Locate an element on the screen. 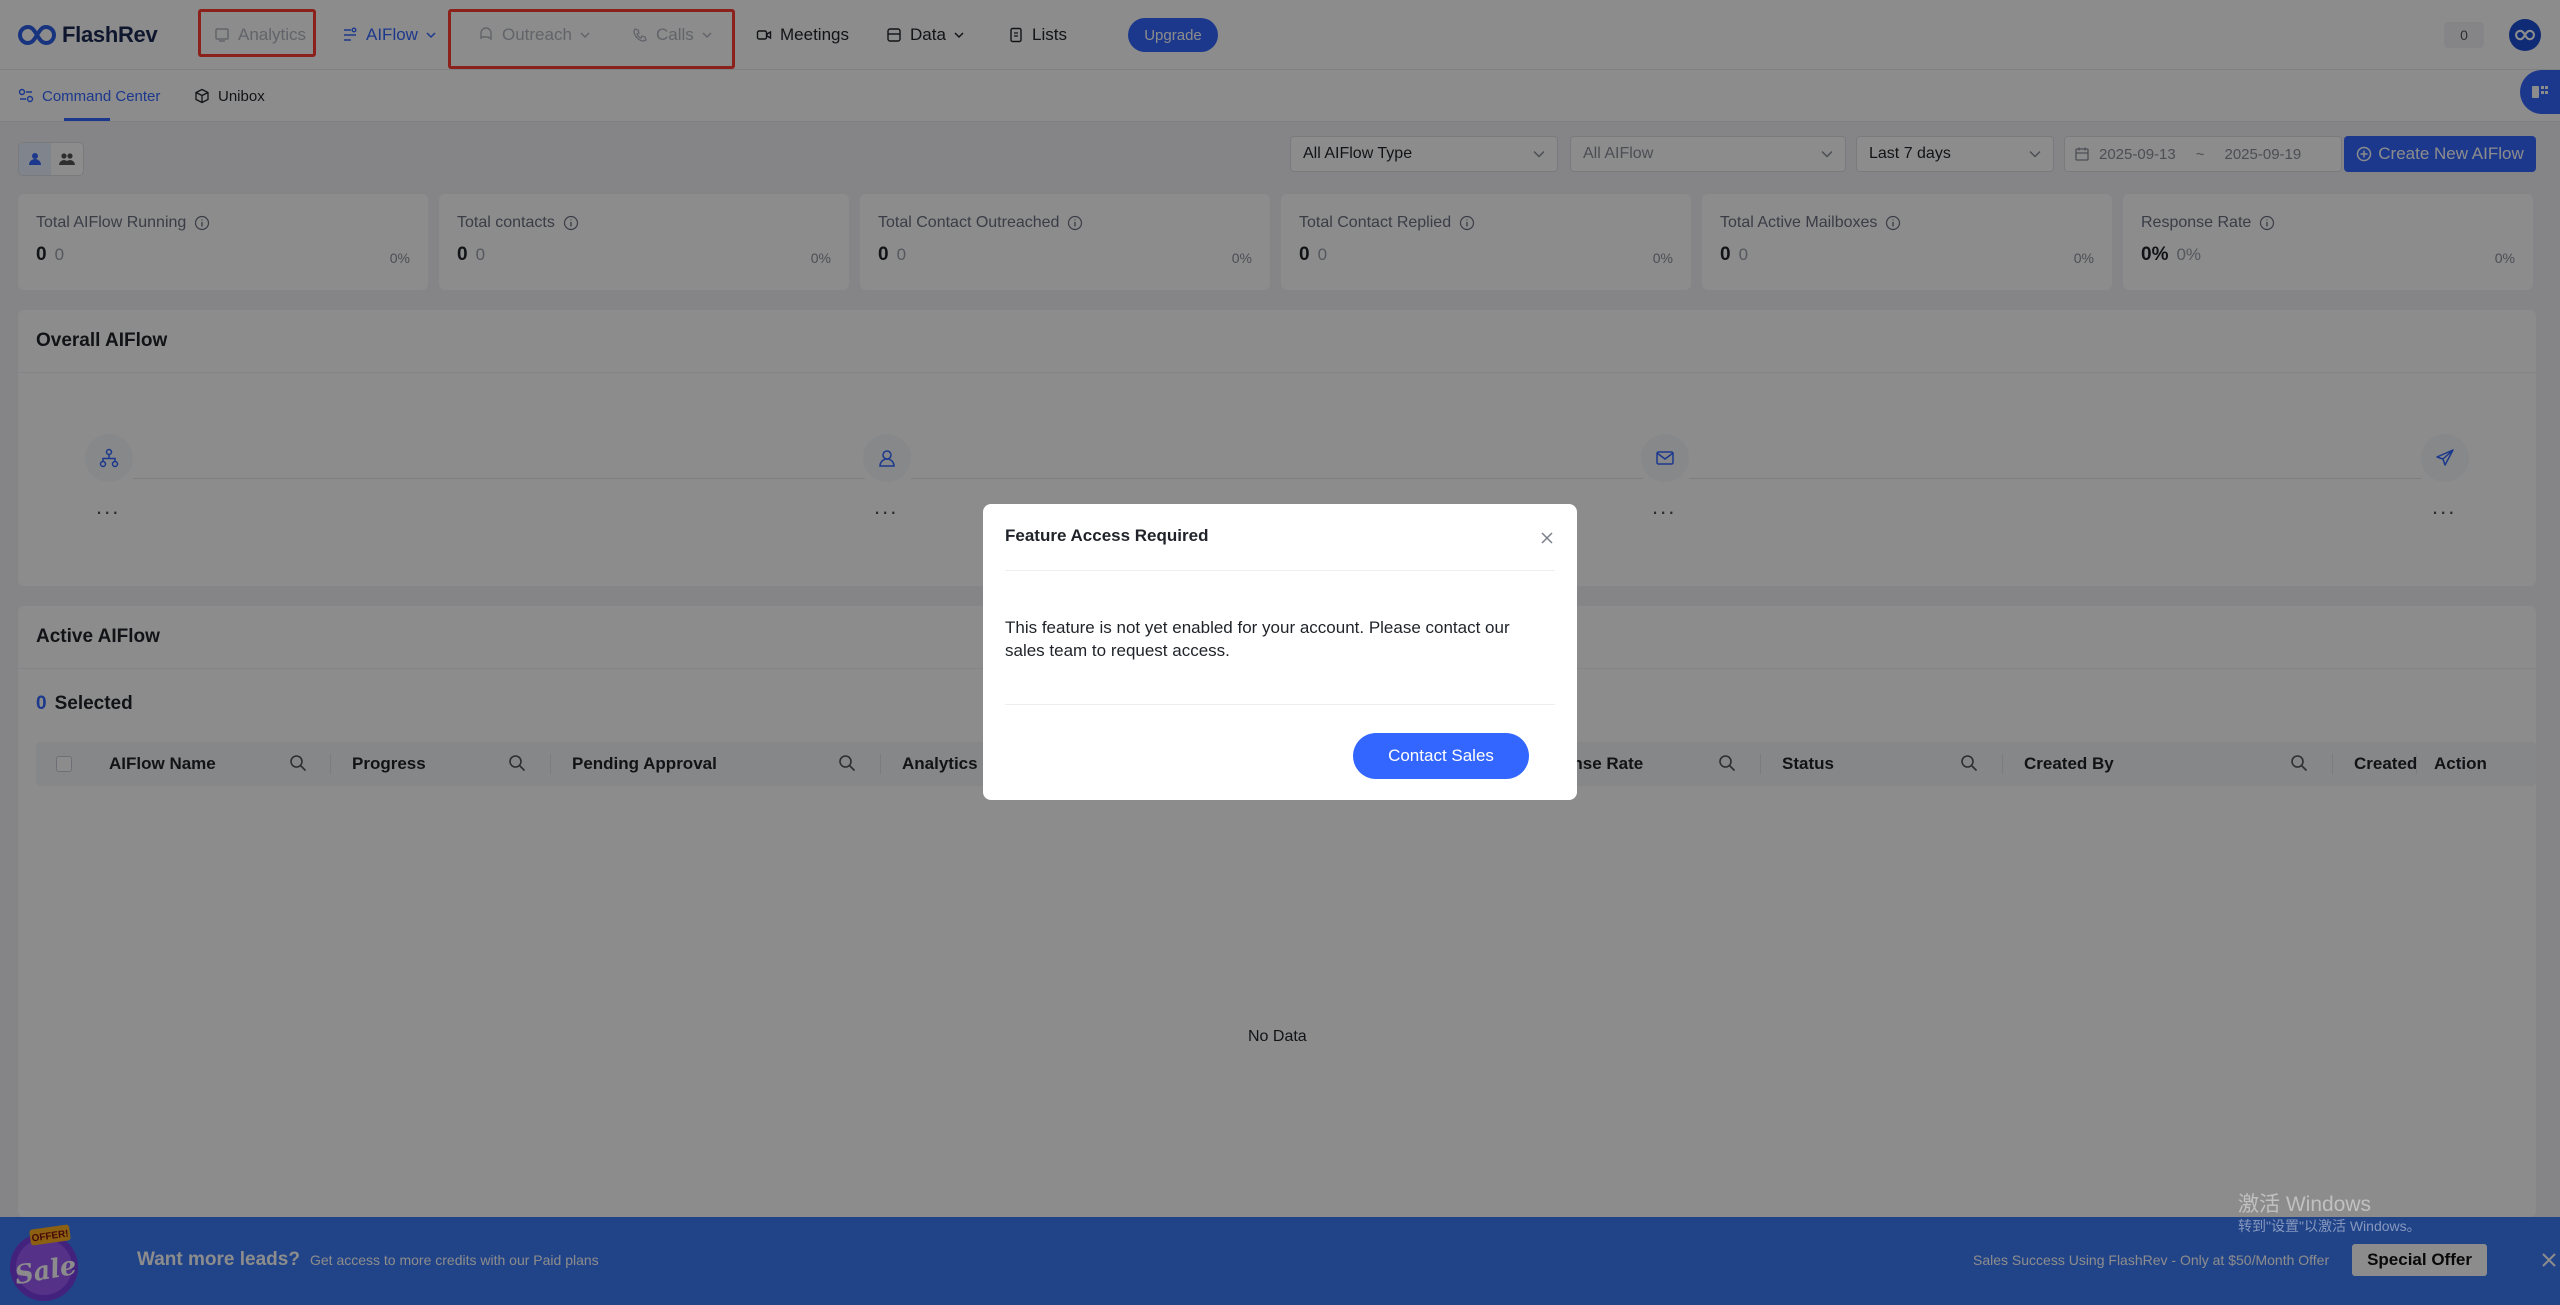  windows-activation-watermark: 激活 Windows is located at coordinates (2305, 1204).